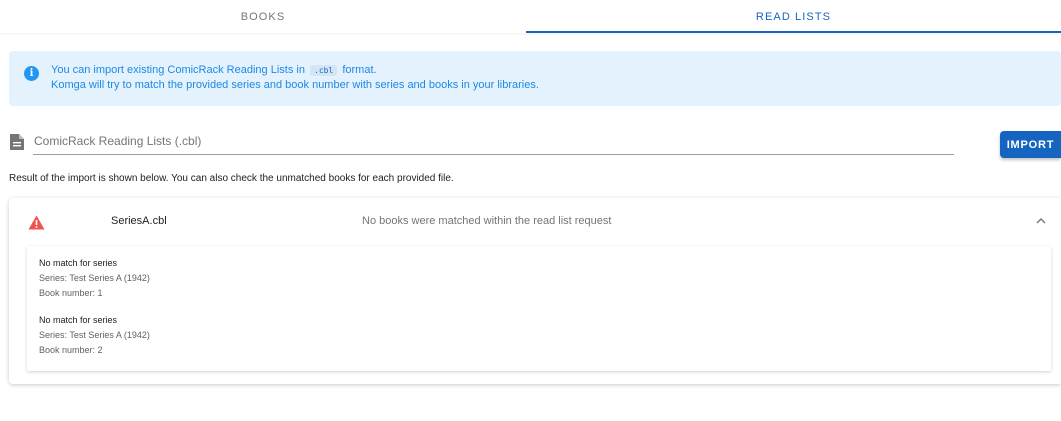 The width and height of the screenshot is (1061, 421). Describe the element at coordinates (324, 70) in the screenshot. I see `cbl-code-chip: .cbl` at that location.